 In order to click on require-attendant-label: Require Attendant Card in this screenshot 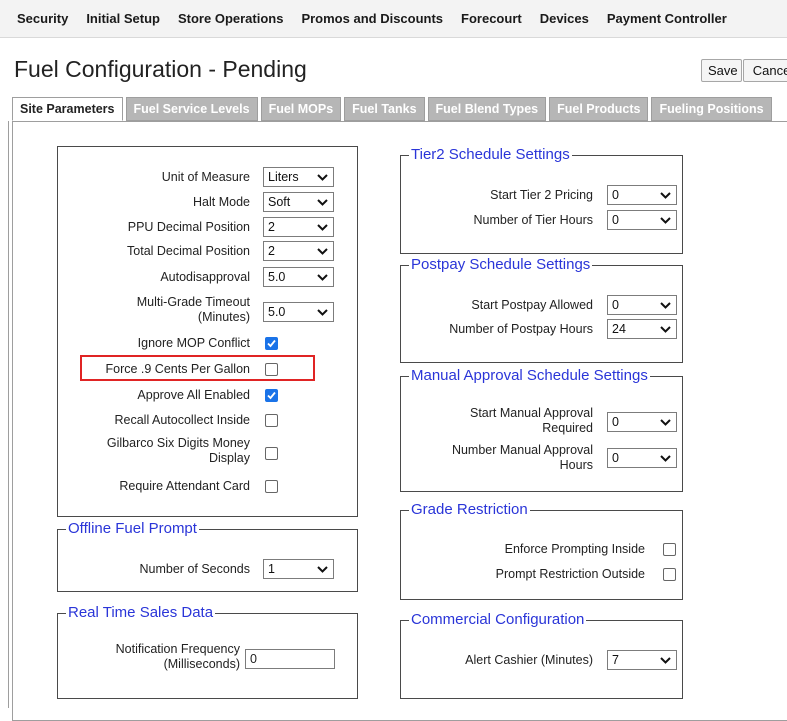, I will do `click(184, 486)`.